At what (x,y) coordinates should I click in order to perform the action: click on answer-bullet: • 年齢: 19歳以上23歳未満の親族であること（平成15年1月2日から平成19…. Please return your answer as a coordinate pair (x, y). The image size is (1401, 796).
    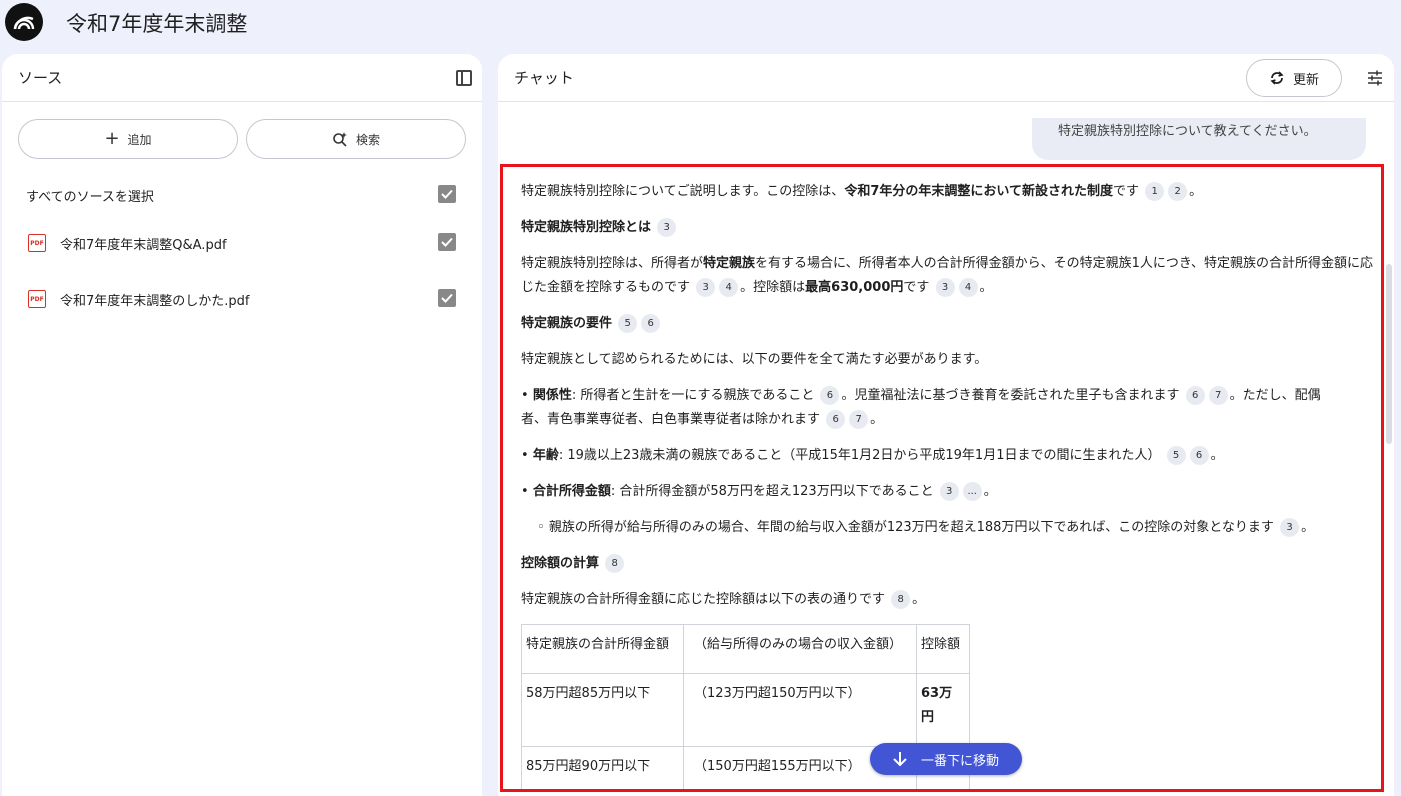
    Looking at the image, I should click on (872, 455).